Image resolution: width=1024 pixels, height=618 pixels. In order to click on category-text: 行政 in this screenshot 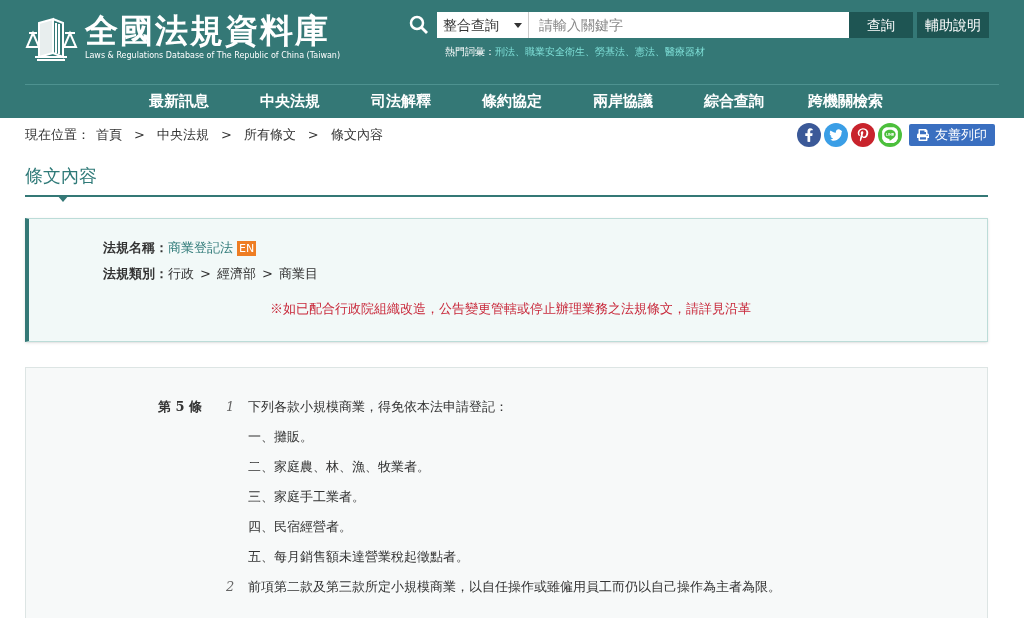, I will do `click(181, 274)`.